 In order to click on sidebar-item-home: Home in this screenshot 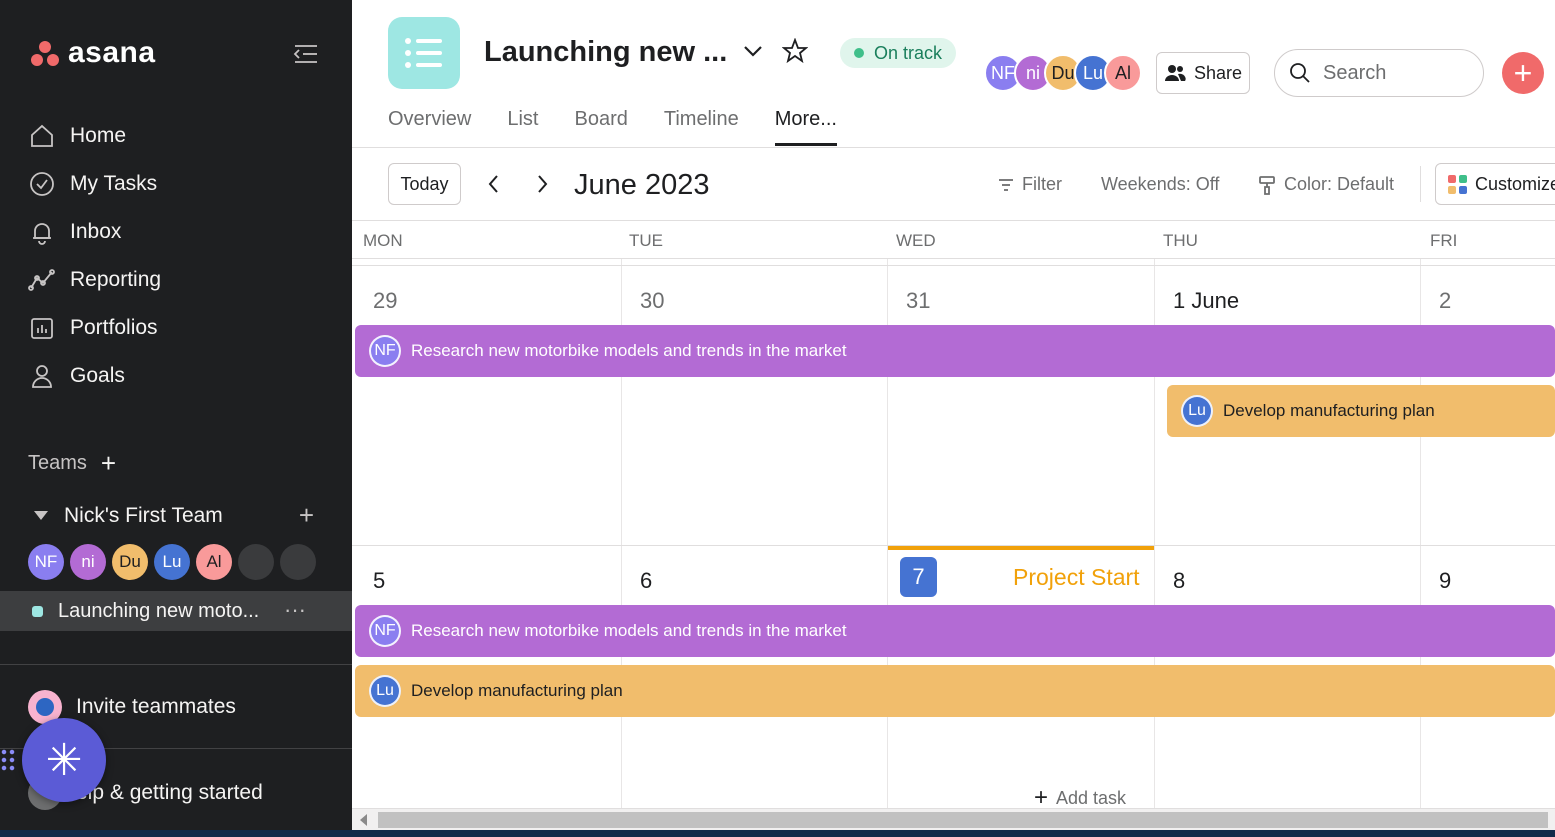, I will do `click(94, 136)`.